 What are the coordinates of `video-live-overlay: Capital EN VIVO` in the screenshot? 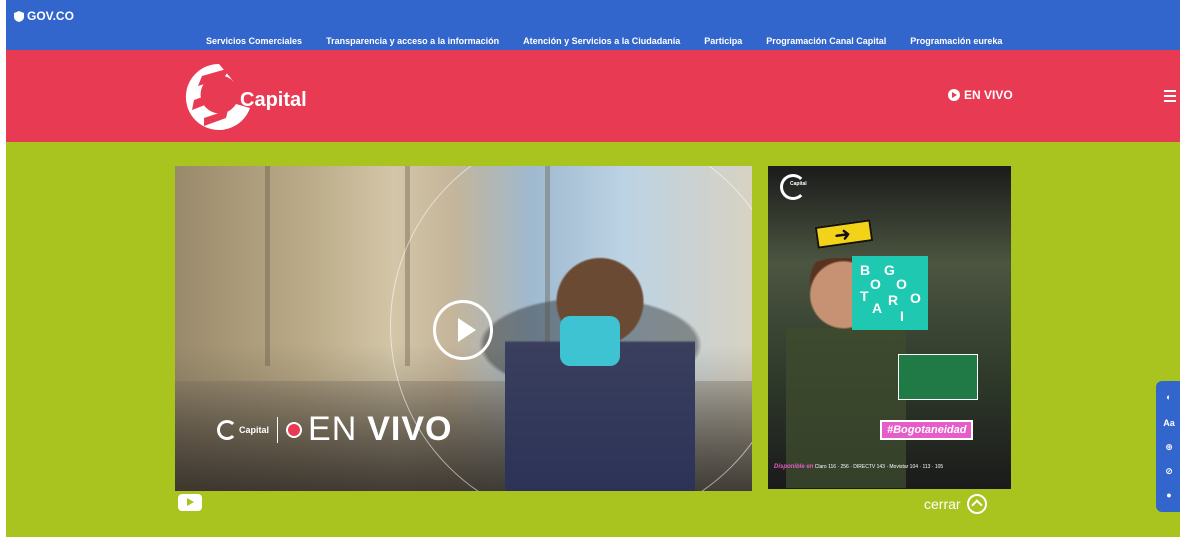 It's located at (335, 429).